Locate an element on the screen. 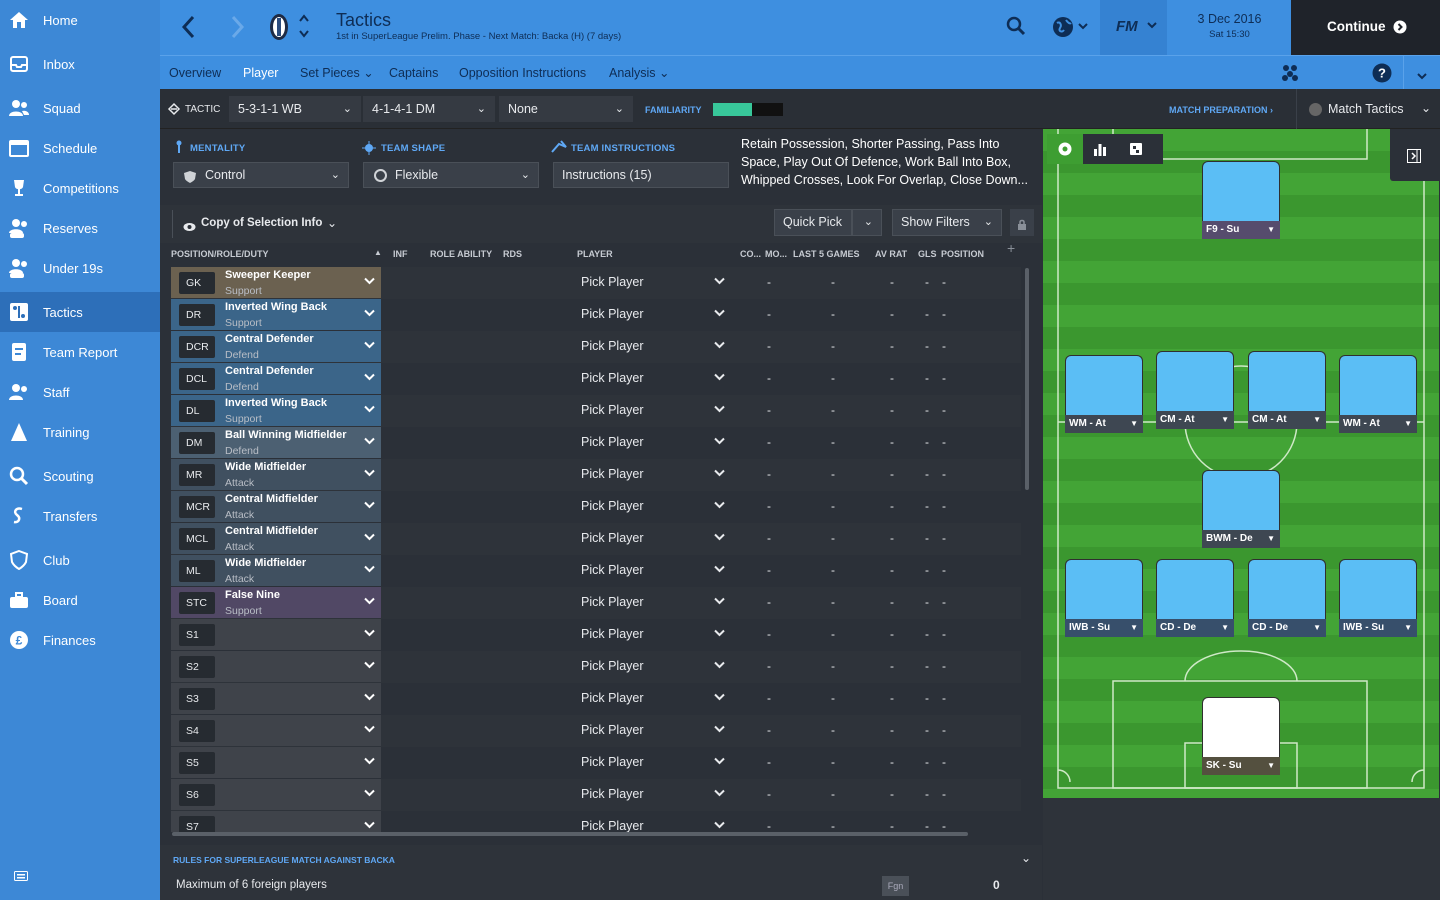 Image resolution: width=1440 pixels, height=900 pixels. role-select: DR Inverted Wing Back Support is located at coordinates (276, 314).